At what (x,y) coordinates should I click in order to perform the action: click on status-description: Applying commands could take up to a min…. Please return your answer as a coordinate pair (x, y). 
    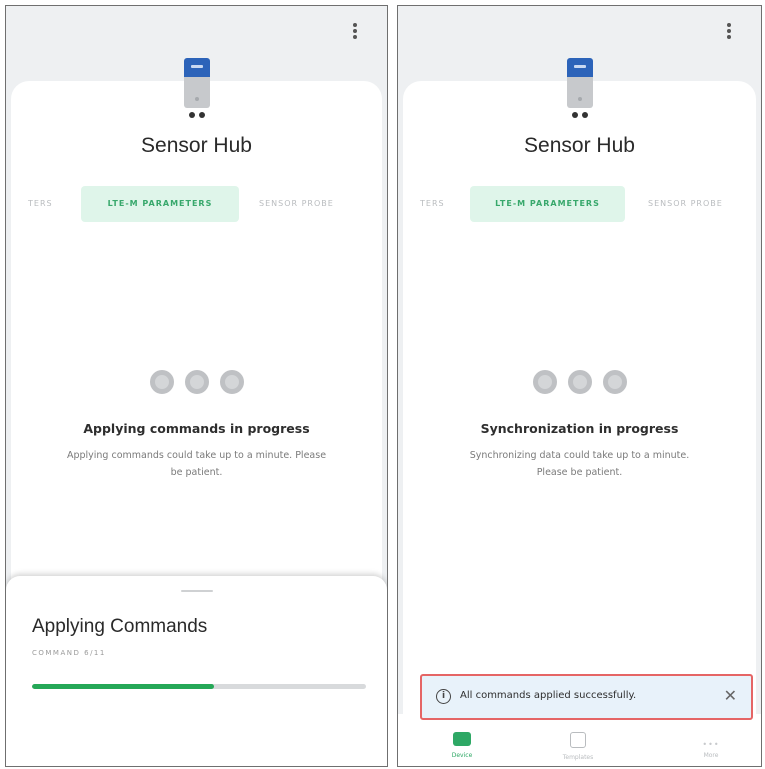
    Looking at the image, I should click on (196, 464).